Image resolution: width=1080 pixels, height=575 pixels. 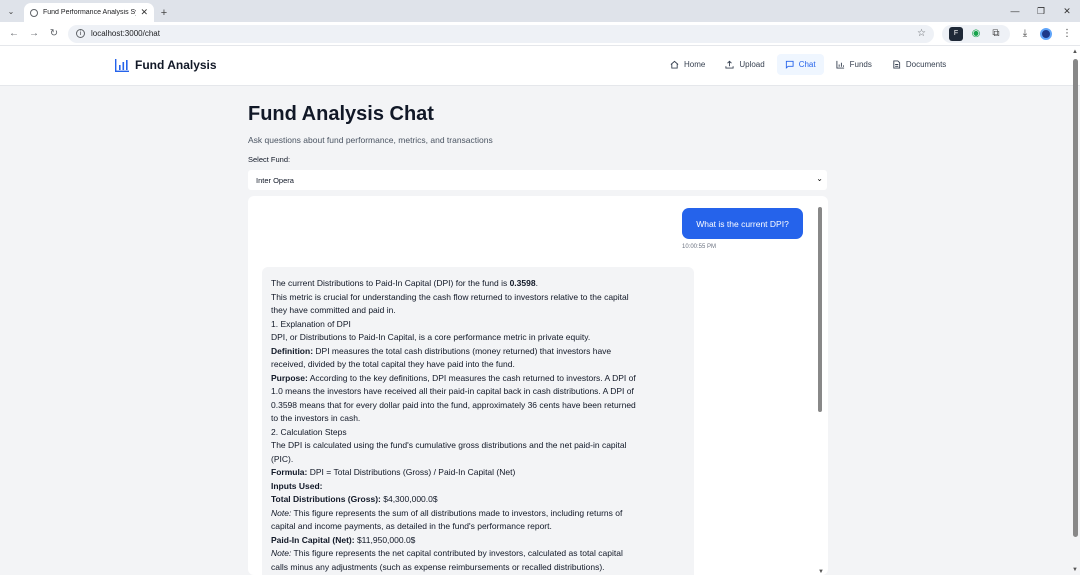 What do you see at coordinates (1046, 33) in the screenshot?
I see `profile-avatar` at bounding box center [1046, 33].